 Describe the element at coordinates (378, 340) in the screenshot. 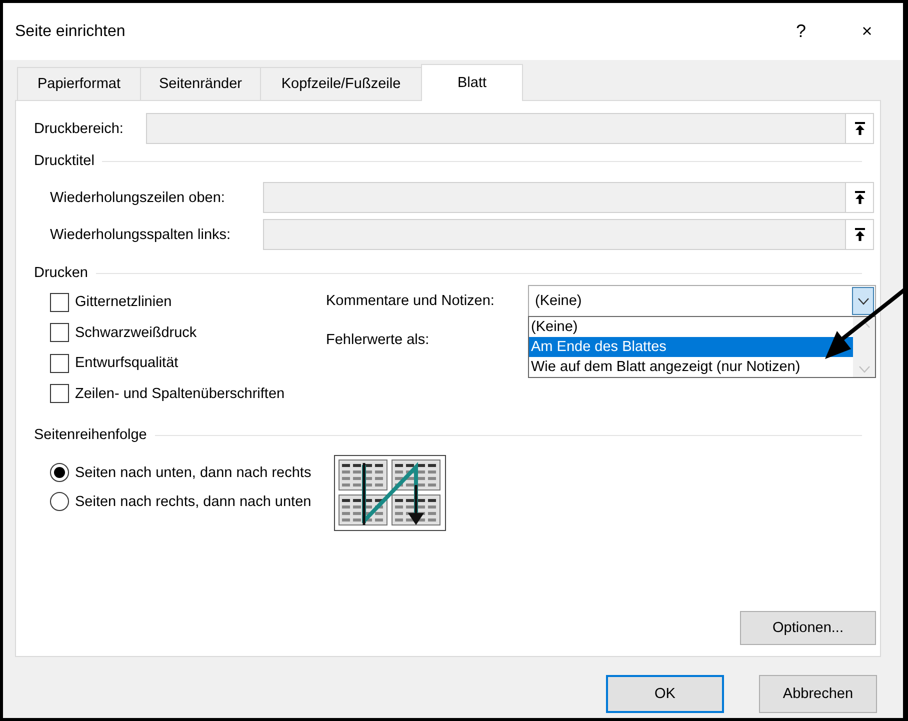

I see `field-label: Fehlerwerte als:` at that location.